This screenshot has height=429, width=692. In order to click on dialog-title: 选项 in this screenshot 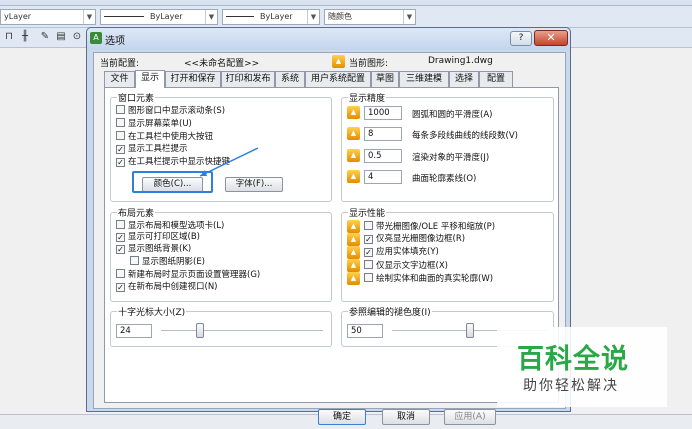, I will do `click(115, 41)`.